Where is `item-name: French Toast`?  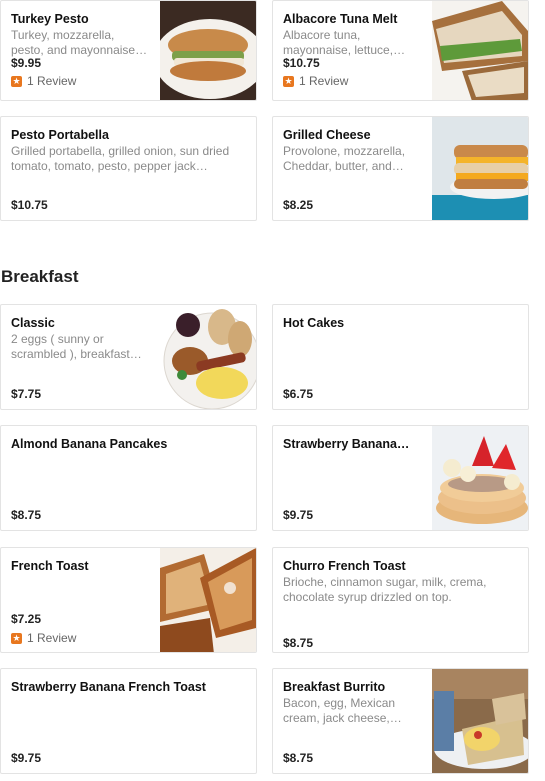
item-name: French Toast is located at coordinates (50, 566).